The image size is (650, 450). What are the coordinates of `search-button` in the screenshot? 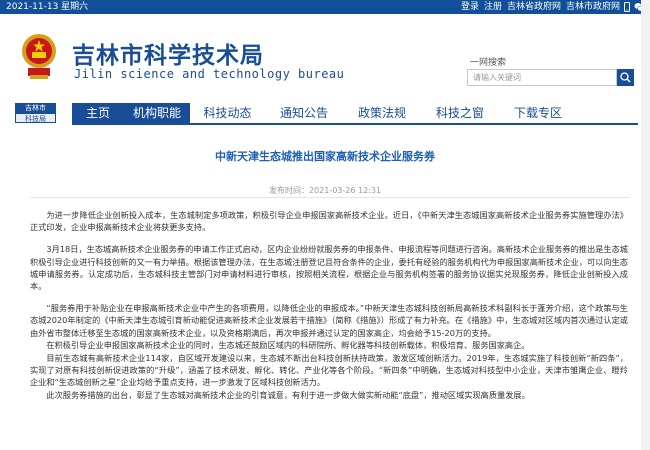 It's located at (625, 77).